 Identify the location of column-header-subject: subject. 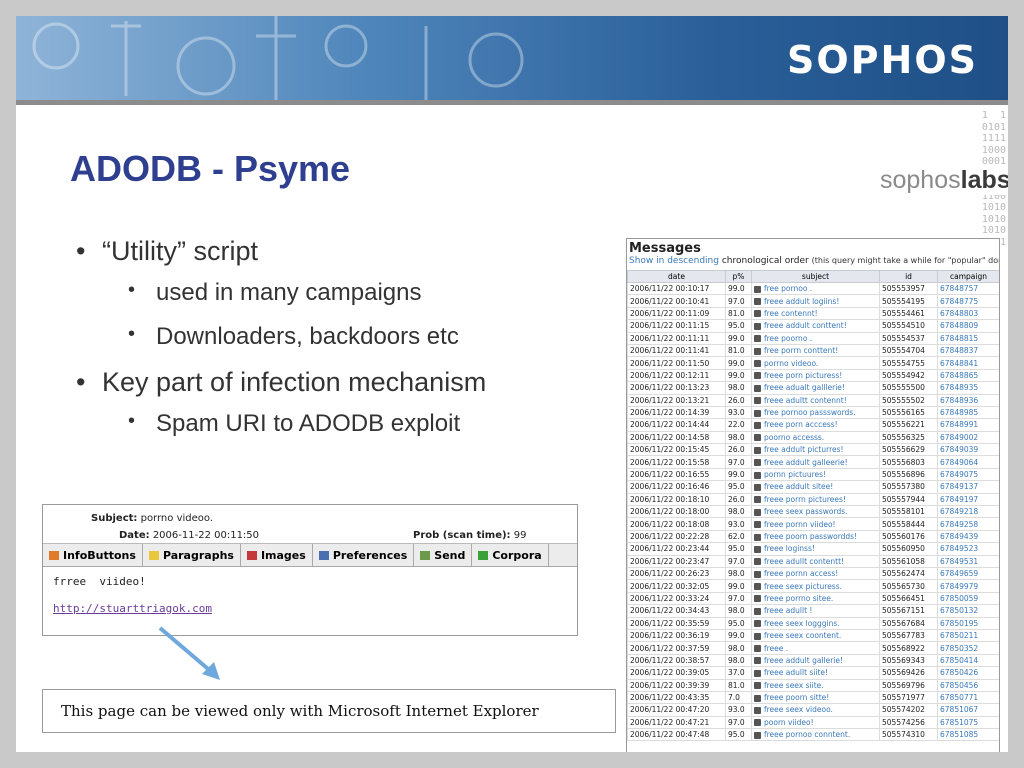
(815, 276).